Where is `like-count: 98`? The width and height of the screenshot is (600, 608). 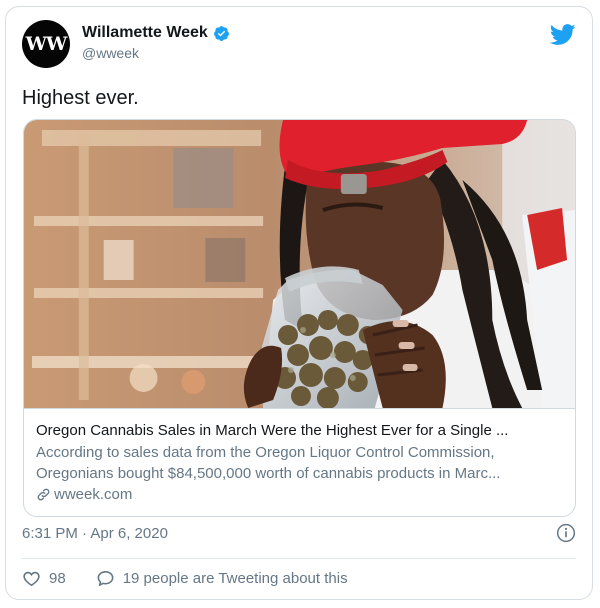
like-count: 98 is located at coordinates (57, 578).